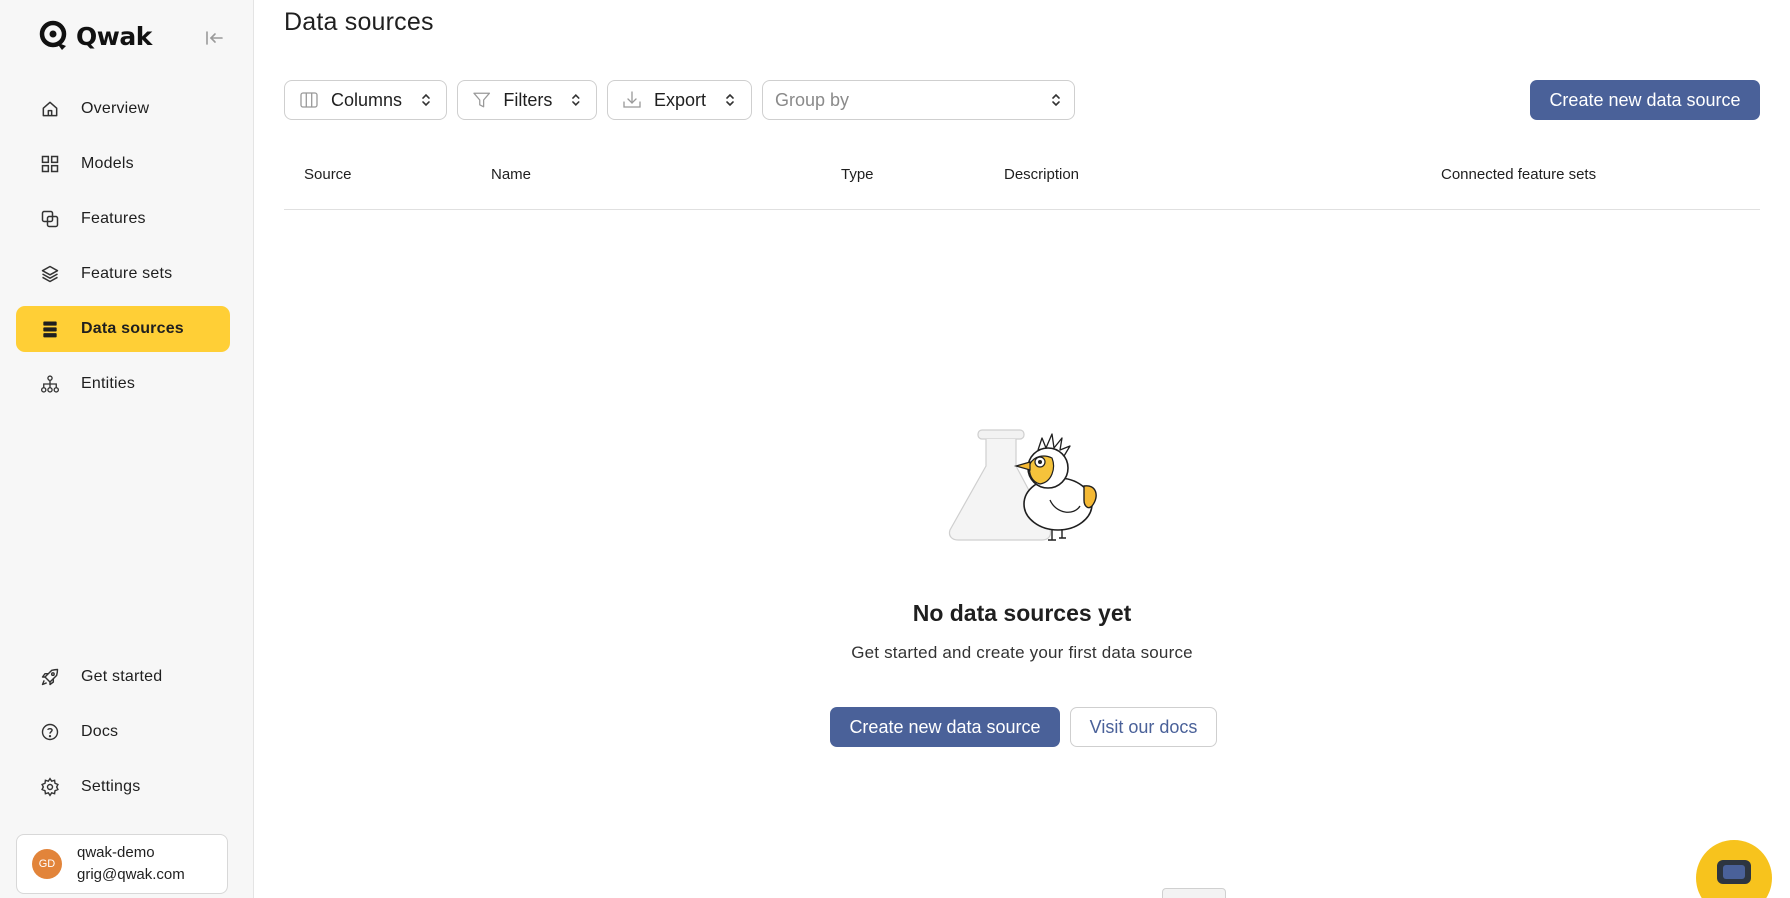 Image resolution: width=1790 pixels, height=898 pixels. I want to click on sidebar-item-overview: Overview, so click(123, 109).